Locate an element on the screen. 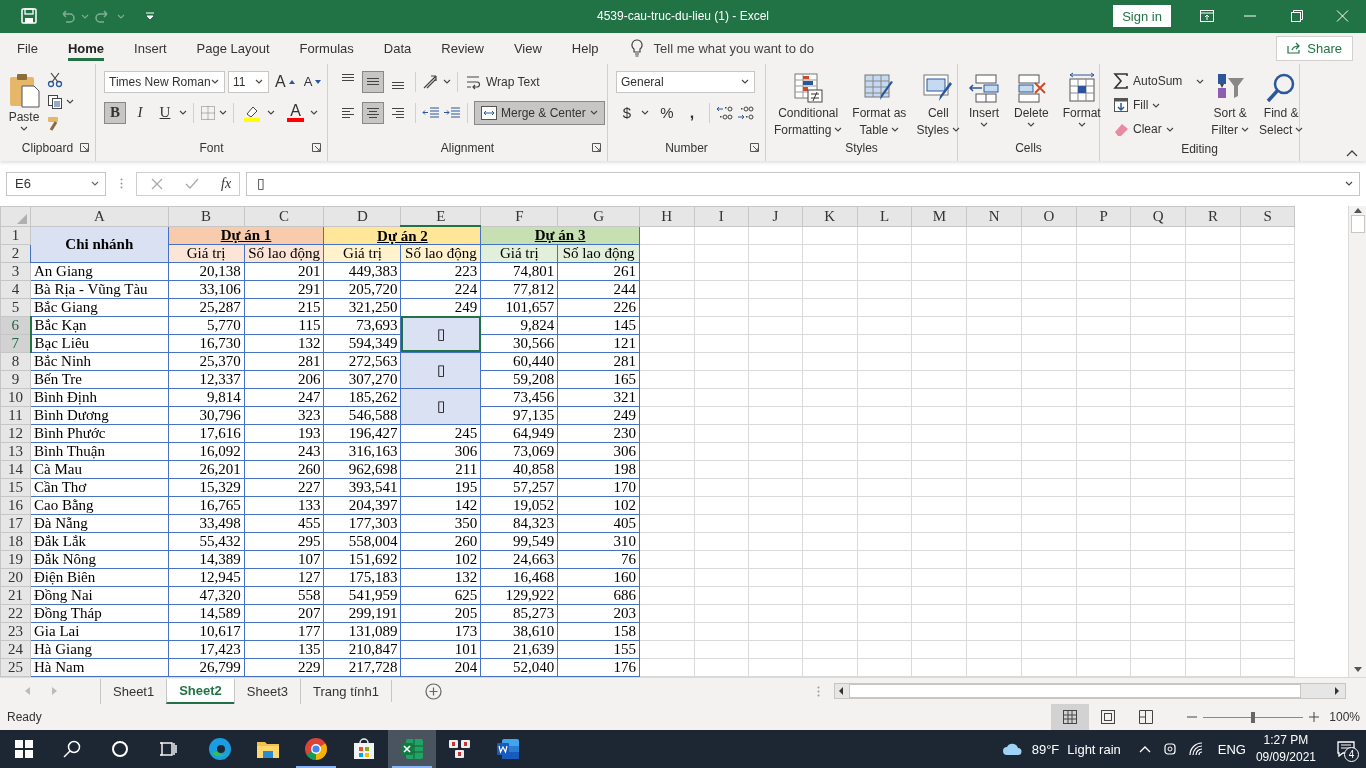 This screenshot has width=1366, height=768. copy-icon is located at coordinates (55, 101).